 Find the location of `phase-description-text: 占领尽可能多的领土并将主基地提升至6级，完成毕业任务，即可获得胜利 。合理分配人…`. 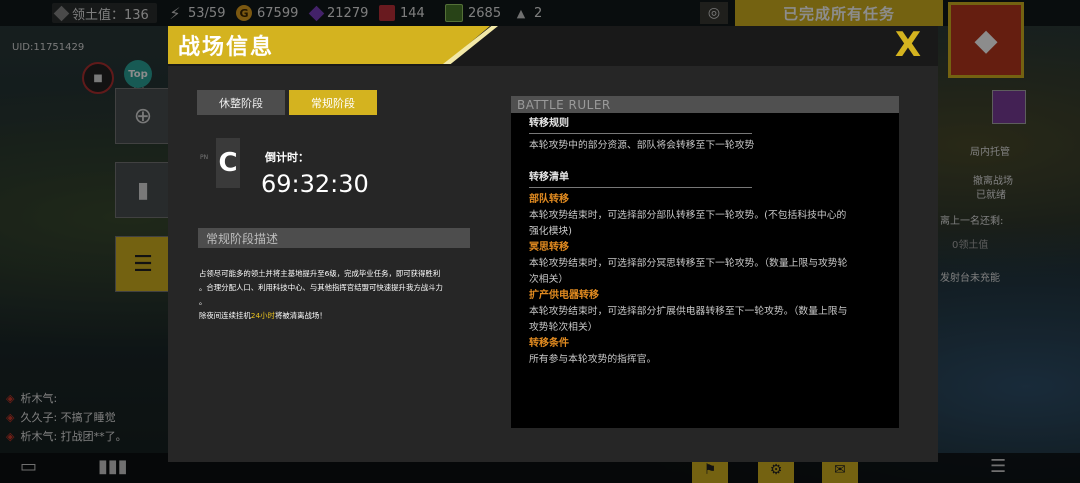

phase-description-text: 占领尽可能多的领土并将主基地提升至6级，完成毕业任务，即可获得胜利 。合理分配人… is located at coordinates (335, 295).